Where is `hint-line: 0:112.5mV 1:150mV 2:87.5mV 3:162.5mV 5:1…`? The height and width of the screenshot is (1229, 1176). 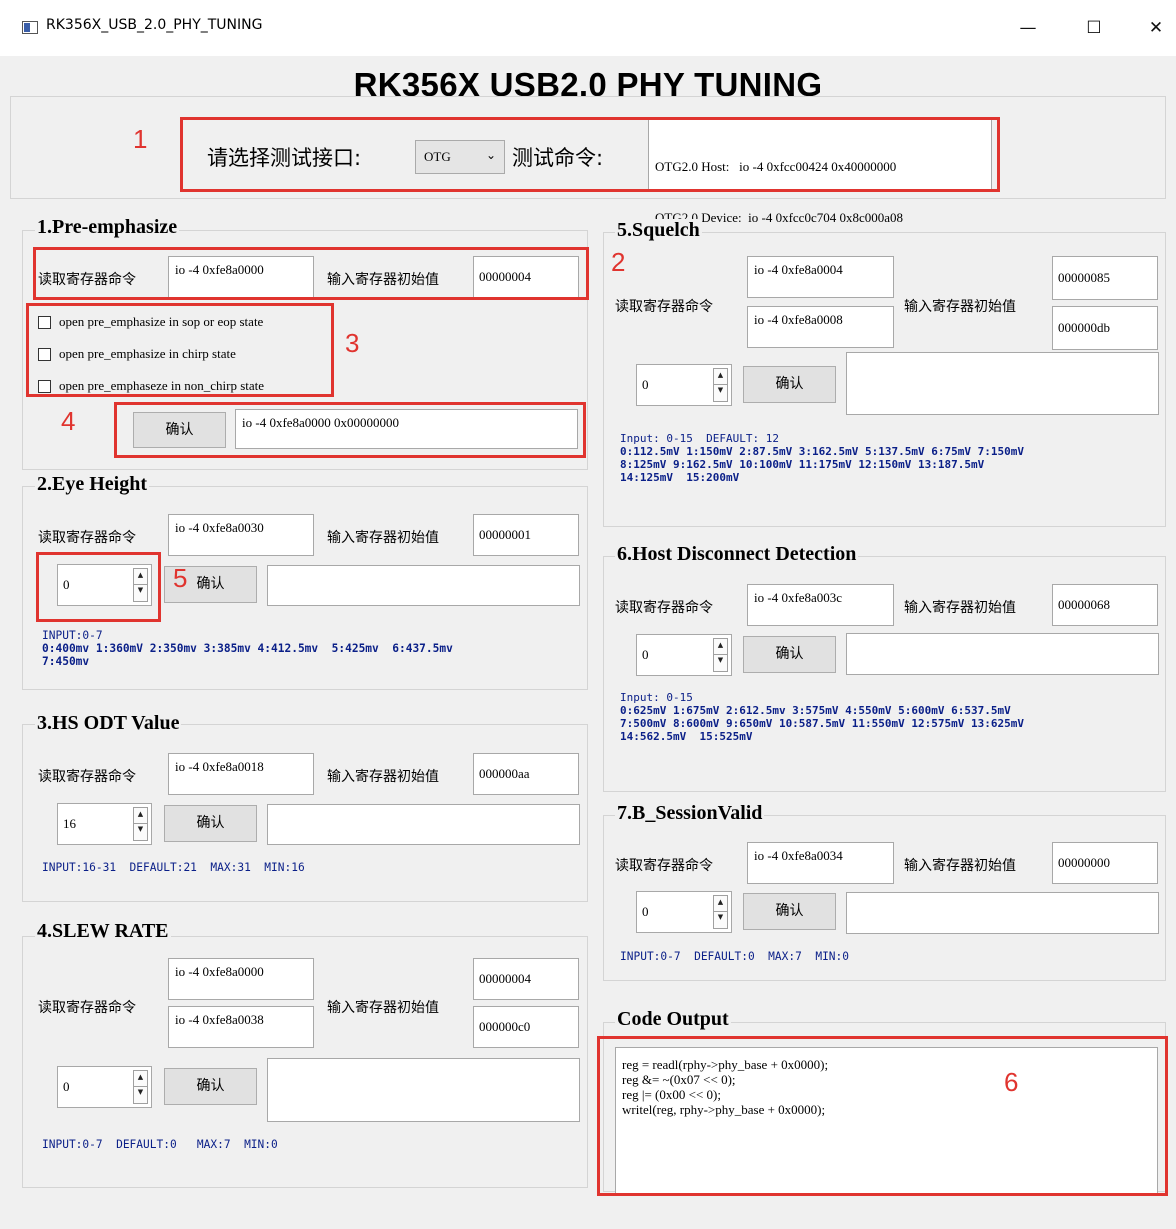
hint-line: 0:112.5mV 1:150mV 2:87.5mV 3:162.5mV 5:1… is located at coordinates (822, 451).